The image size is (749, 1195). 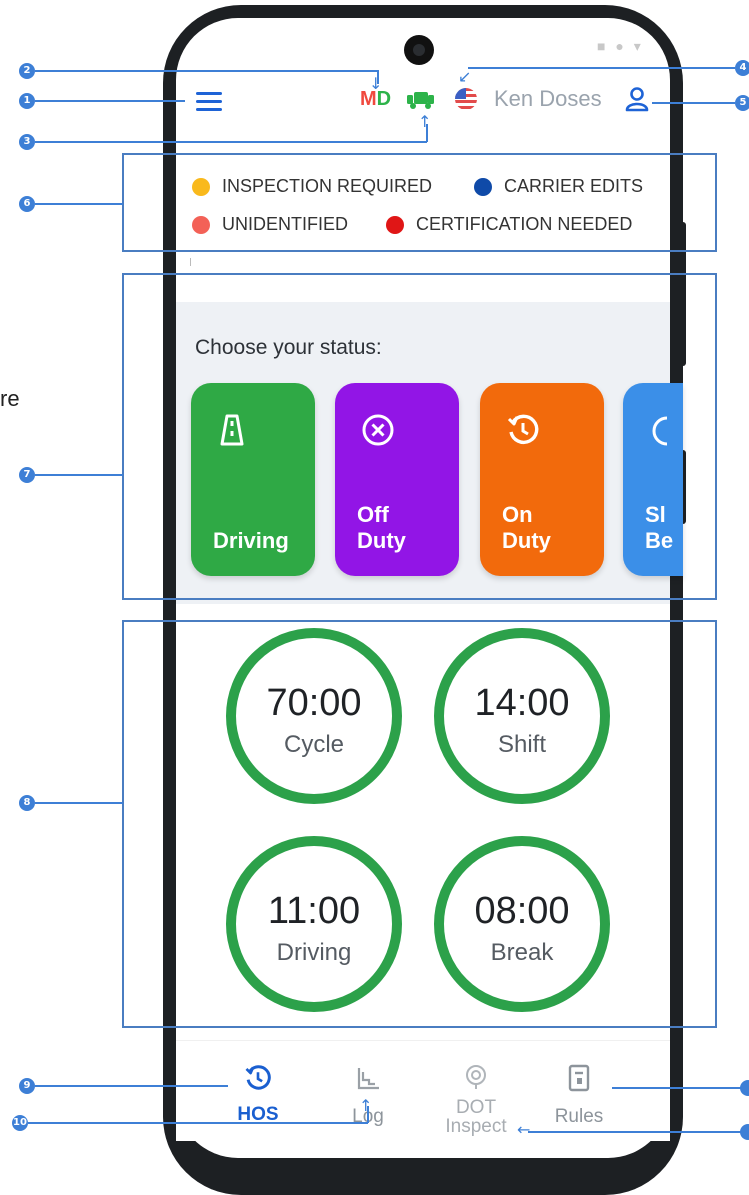 I want to click on callout-dot-inspect, so click(x=744, y=1132).